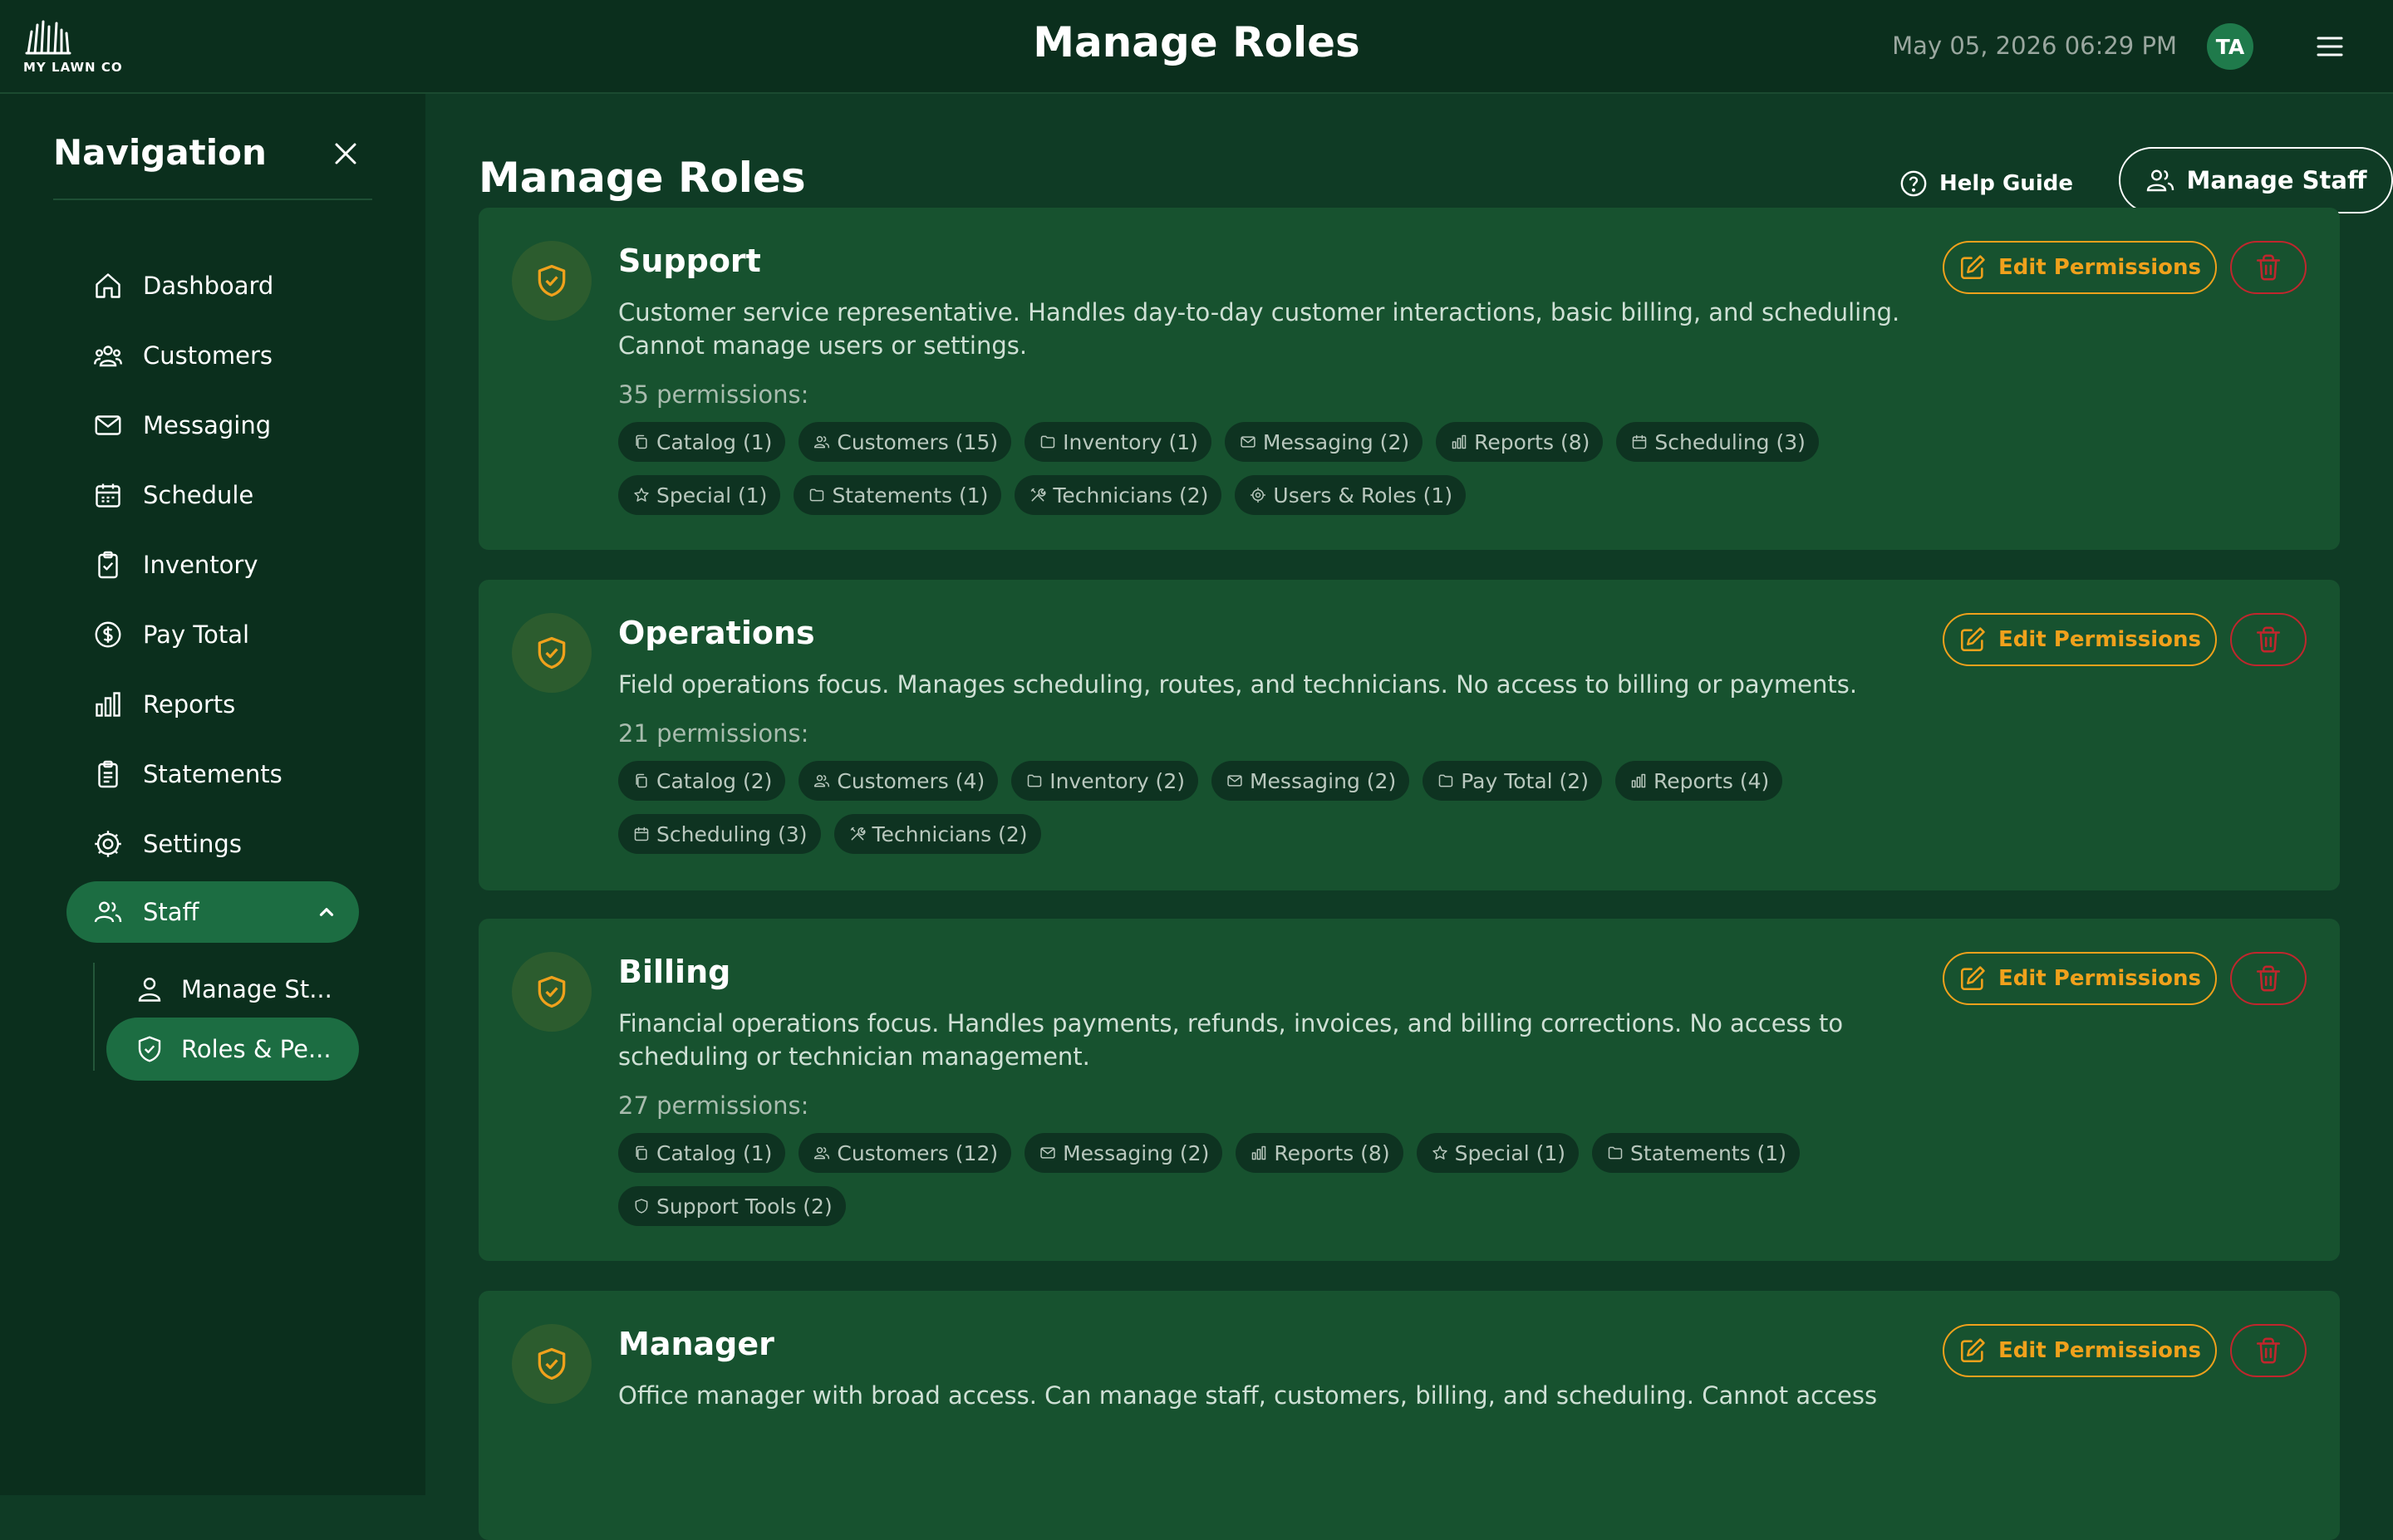  I want to click on permission-count: 27 permissions:, so click(713, 1105).